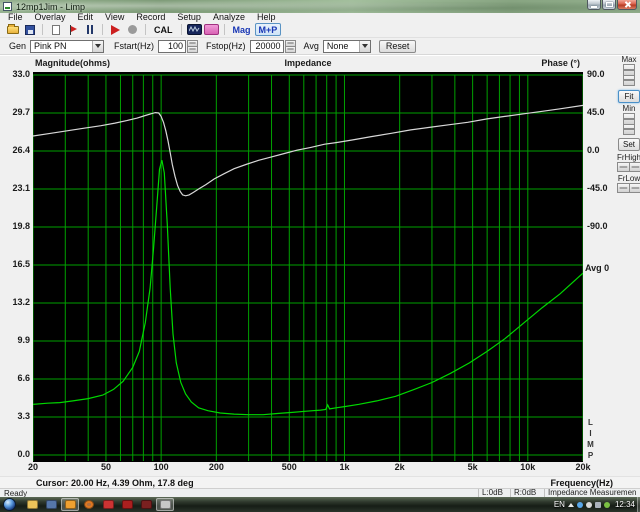  I want to click on right-level-pane: R:0dB, so click(527, 493).